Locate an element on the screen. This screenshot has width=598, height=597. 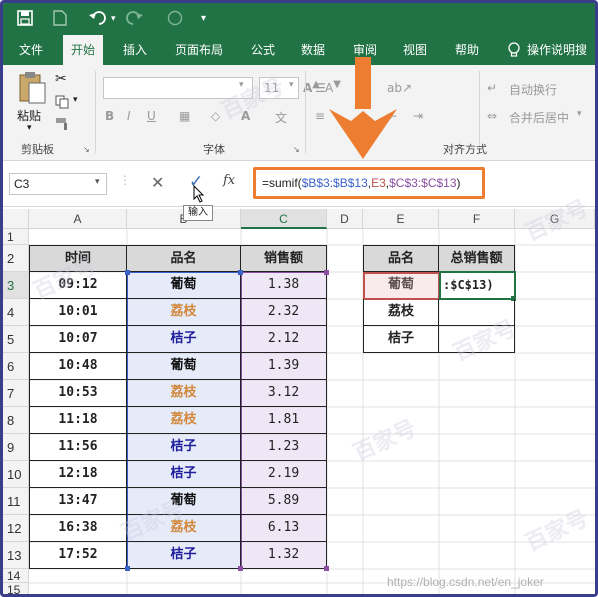
font-color-icon: A is located at coordinates (245, 116).